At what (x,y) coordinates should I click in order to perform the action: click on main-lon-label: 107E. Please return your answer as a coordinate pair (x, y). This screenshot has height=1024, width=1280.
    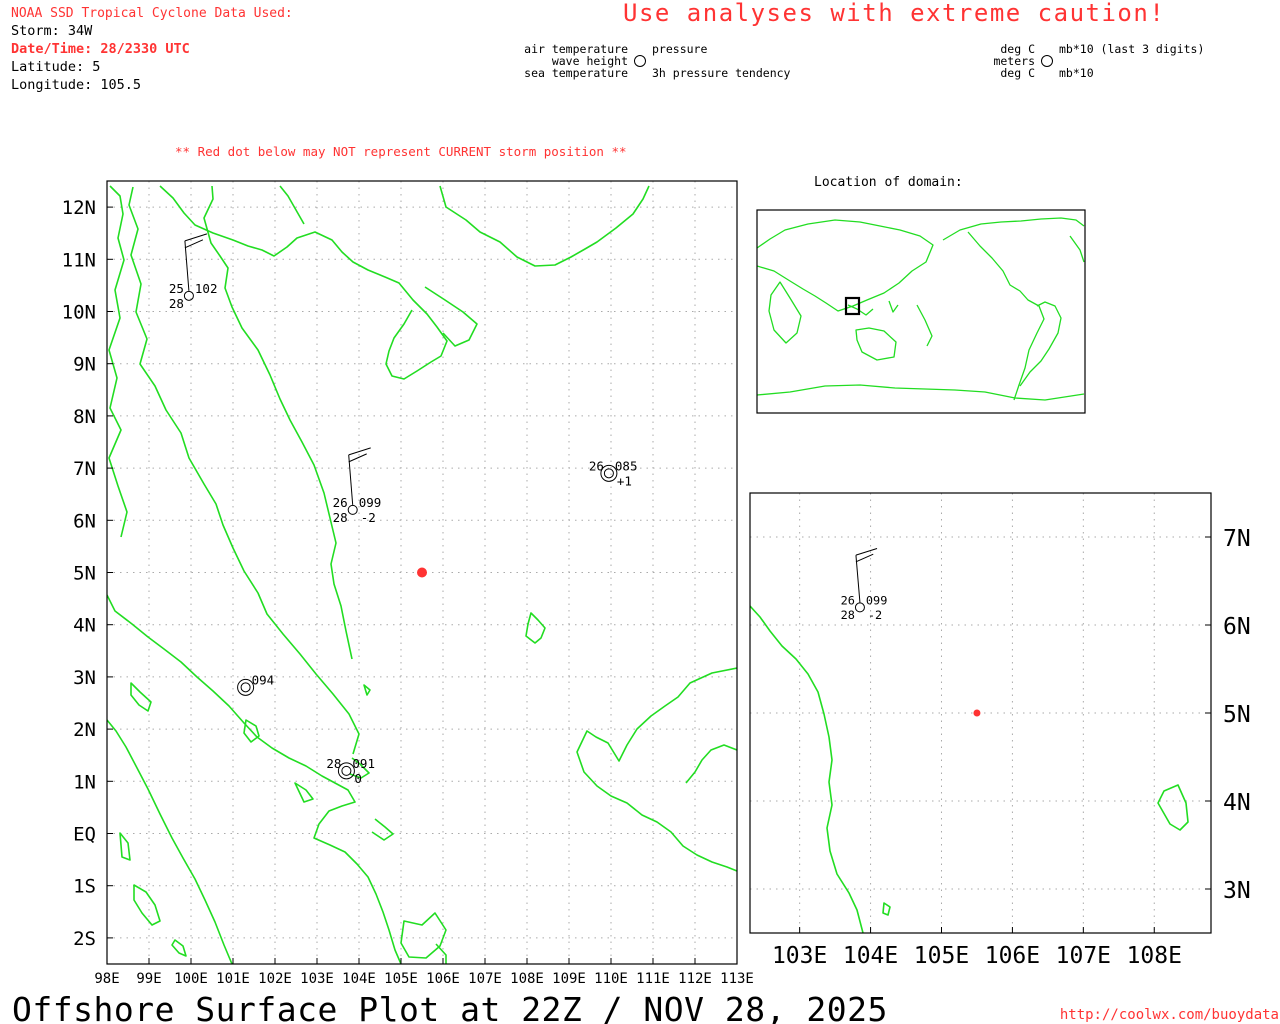
    Looking at the image, I should click on (485, 979).